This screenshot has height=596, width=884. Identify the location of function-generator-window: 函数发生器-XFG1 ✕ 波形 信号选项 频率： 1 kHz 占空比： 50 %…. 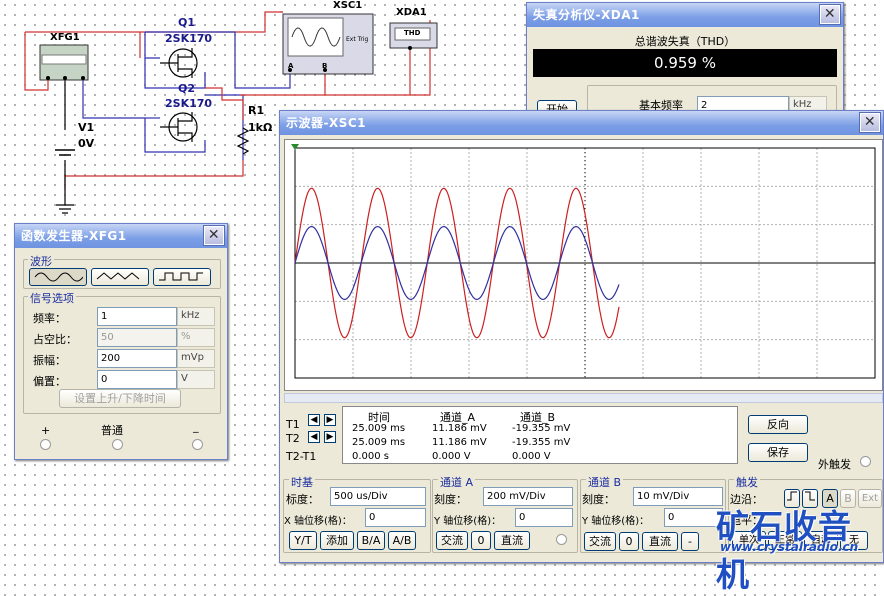
(121, 341).